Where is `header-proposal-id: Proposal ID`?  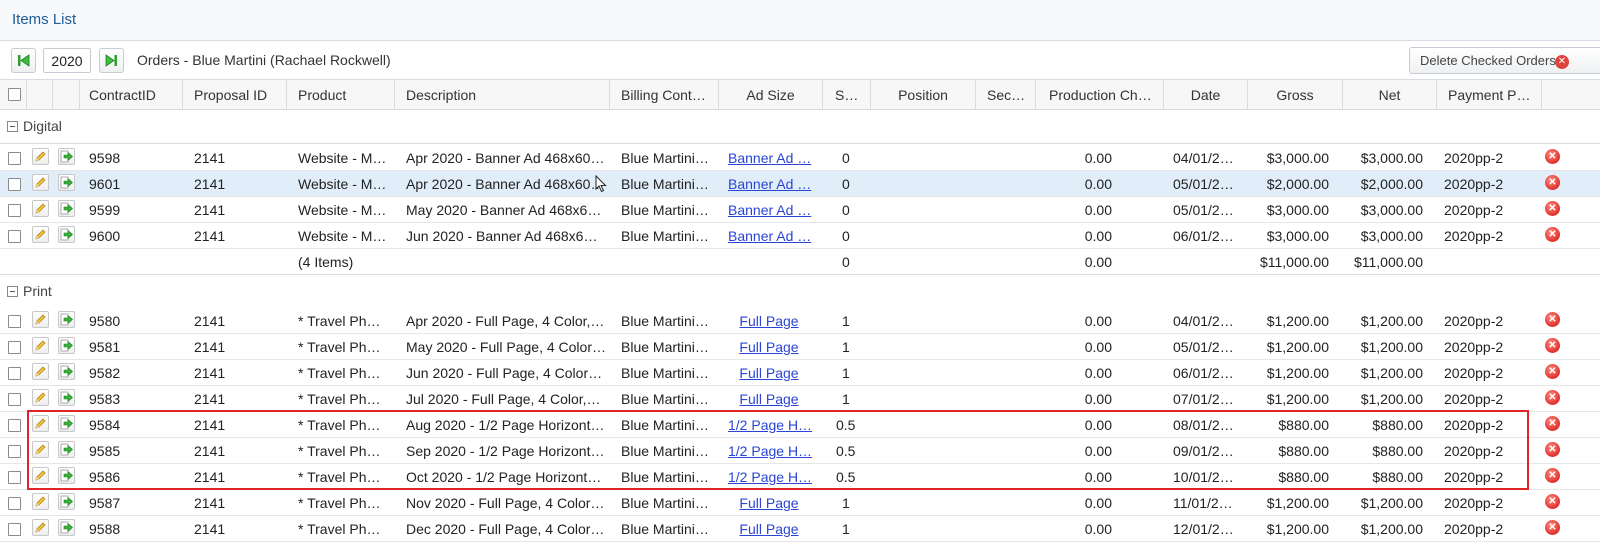 header-proposal-id: Proposal ID is located at coordinates (235, 95).